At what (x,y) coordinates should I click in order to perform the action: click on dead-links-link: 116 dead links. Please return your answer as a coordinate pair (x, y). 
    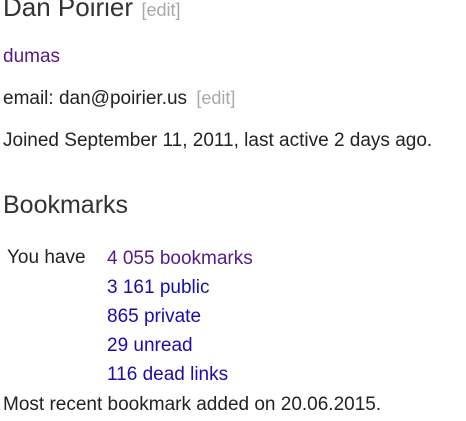
    Looking at the image, I should click on (167, 374).